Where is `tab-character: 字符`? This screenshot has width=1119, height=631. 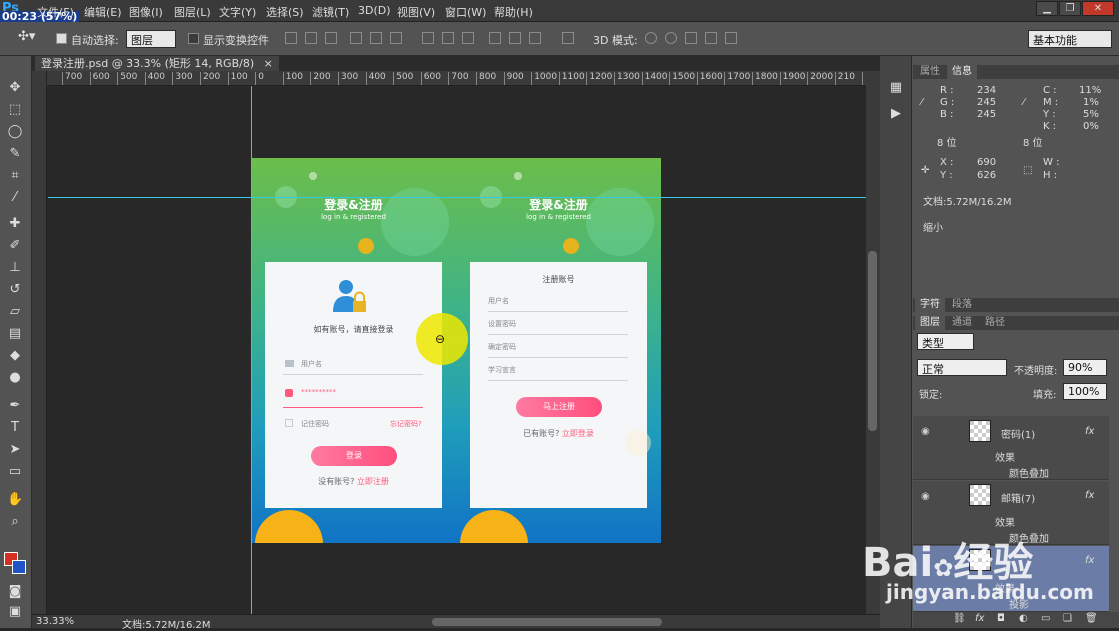 tab-character: 字符 is located at coordinates (930, 305).